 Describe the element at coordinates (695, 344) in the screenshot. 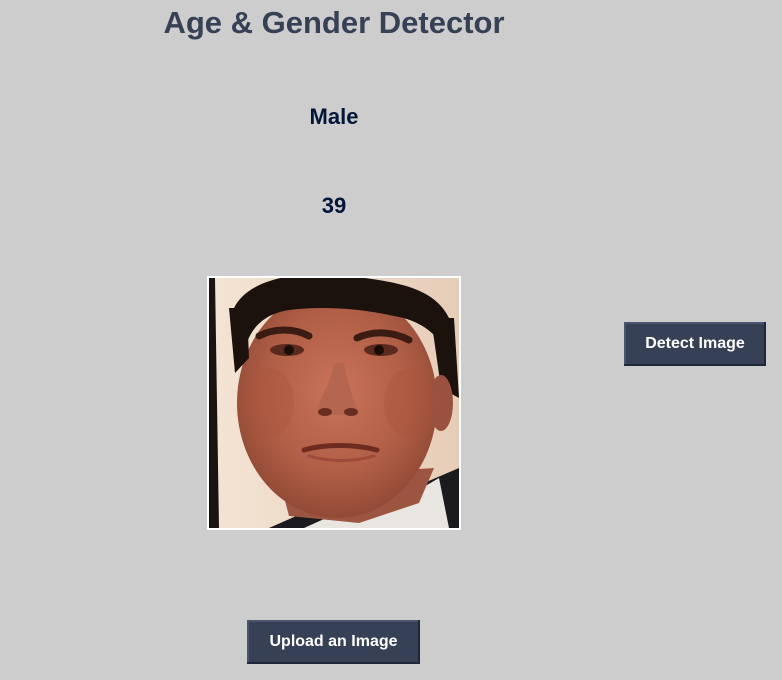

I see `detect-image-button: Detect Image` at that location.